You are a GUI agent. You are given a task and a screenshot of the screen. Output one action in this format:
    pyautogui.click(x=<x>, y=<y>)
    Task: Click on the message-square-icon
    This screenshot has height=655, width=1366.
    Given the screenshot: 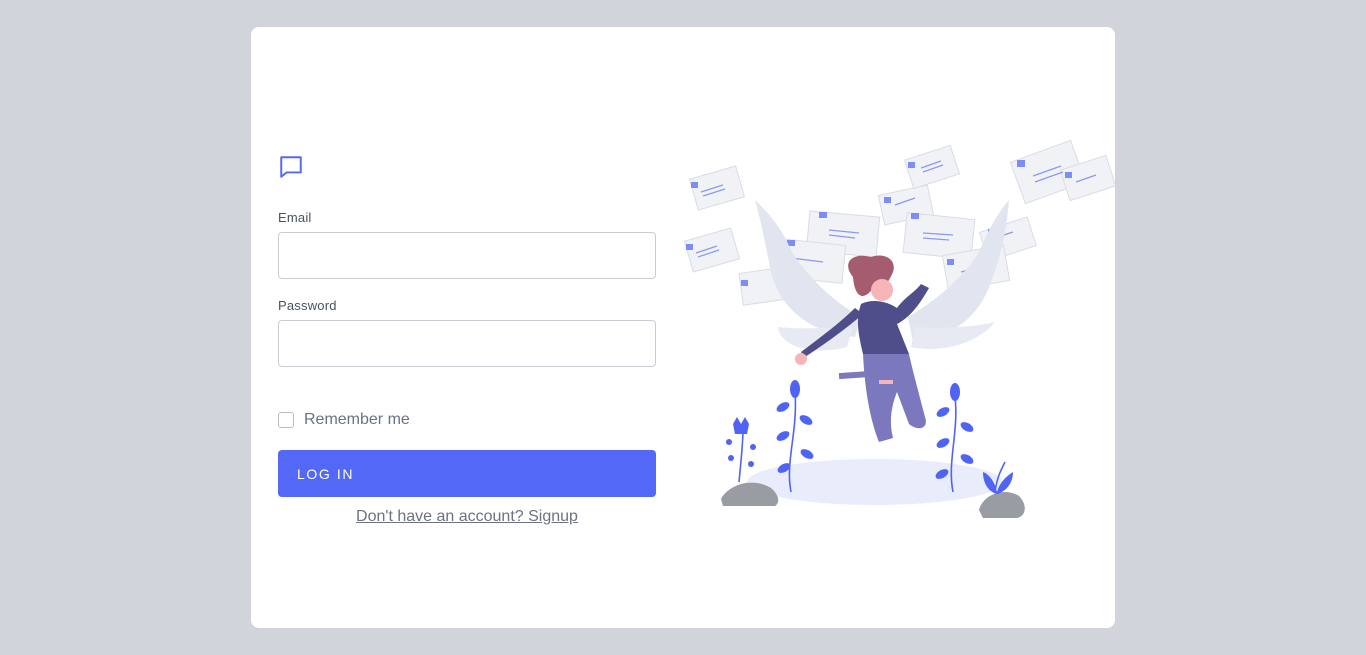 What is the action you would take?
    pyautogui.click(x=291, y=167)
    